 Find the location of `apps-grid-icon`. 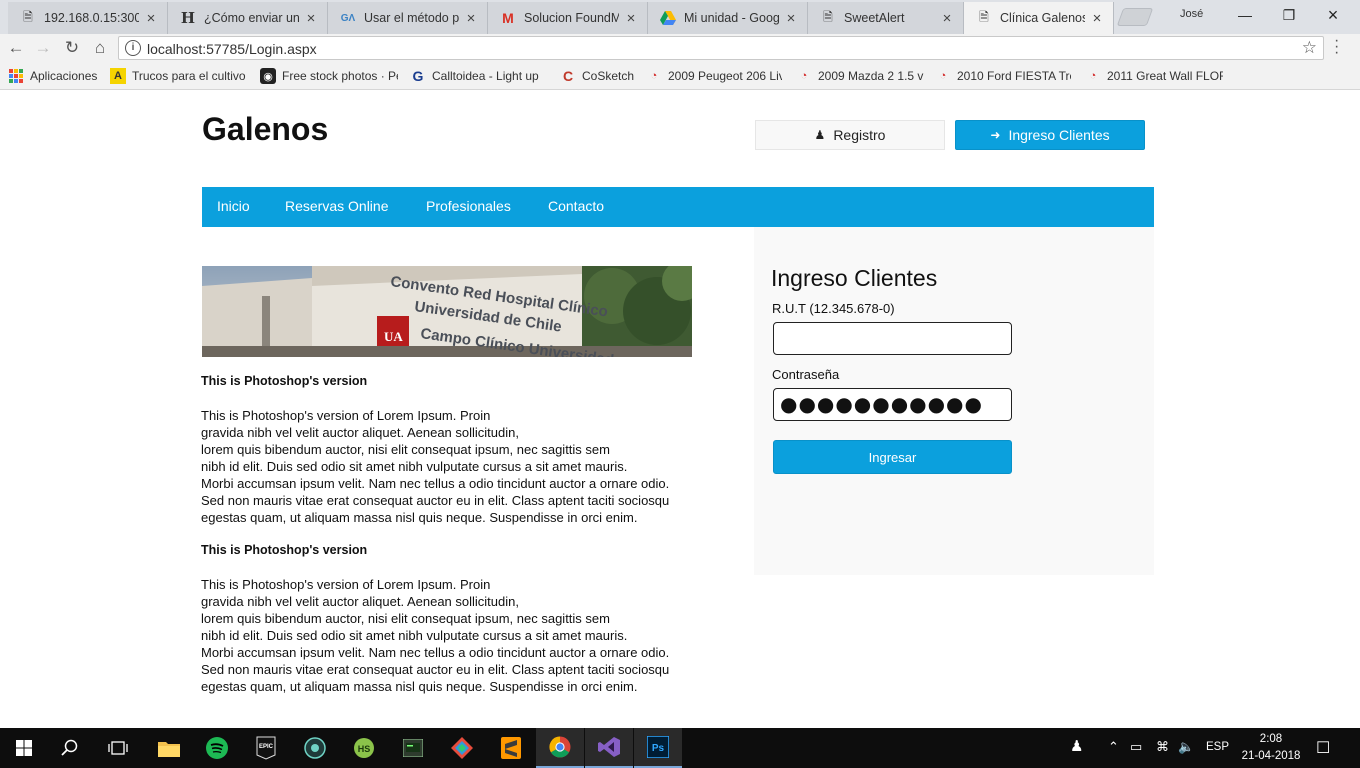

apps-grid-icon is located at coordinates (16, 76).